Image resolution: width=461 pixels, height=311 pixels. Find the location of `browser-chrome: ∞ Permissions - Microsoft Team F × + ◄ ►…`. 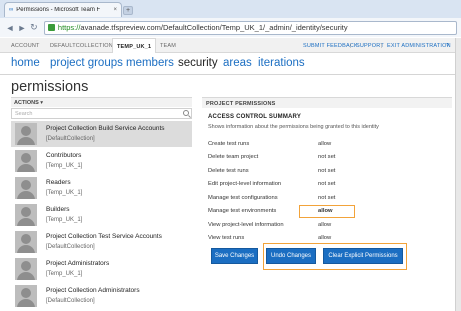

browser-chrome: ∞ Permissions - Microsoft Team F × + ◄ ►… is located at coordinates (230, 18).